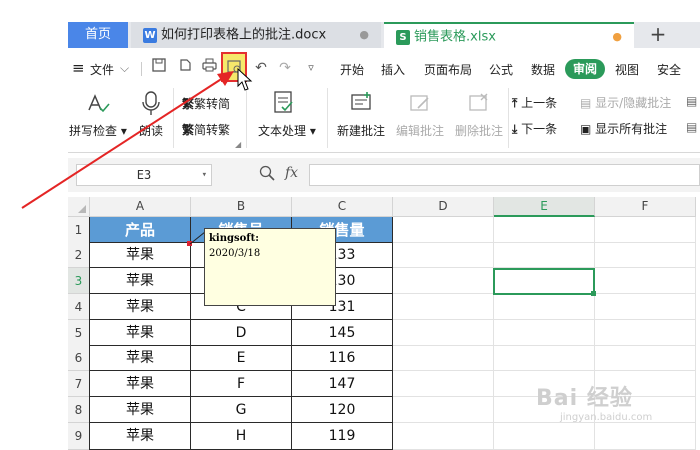 This screenshot has height=450, width=700. I want to click on mouse-cursor-icon, so click(245, 79).